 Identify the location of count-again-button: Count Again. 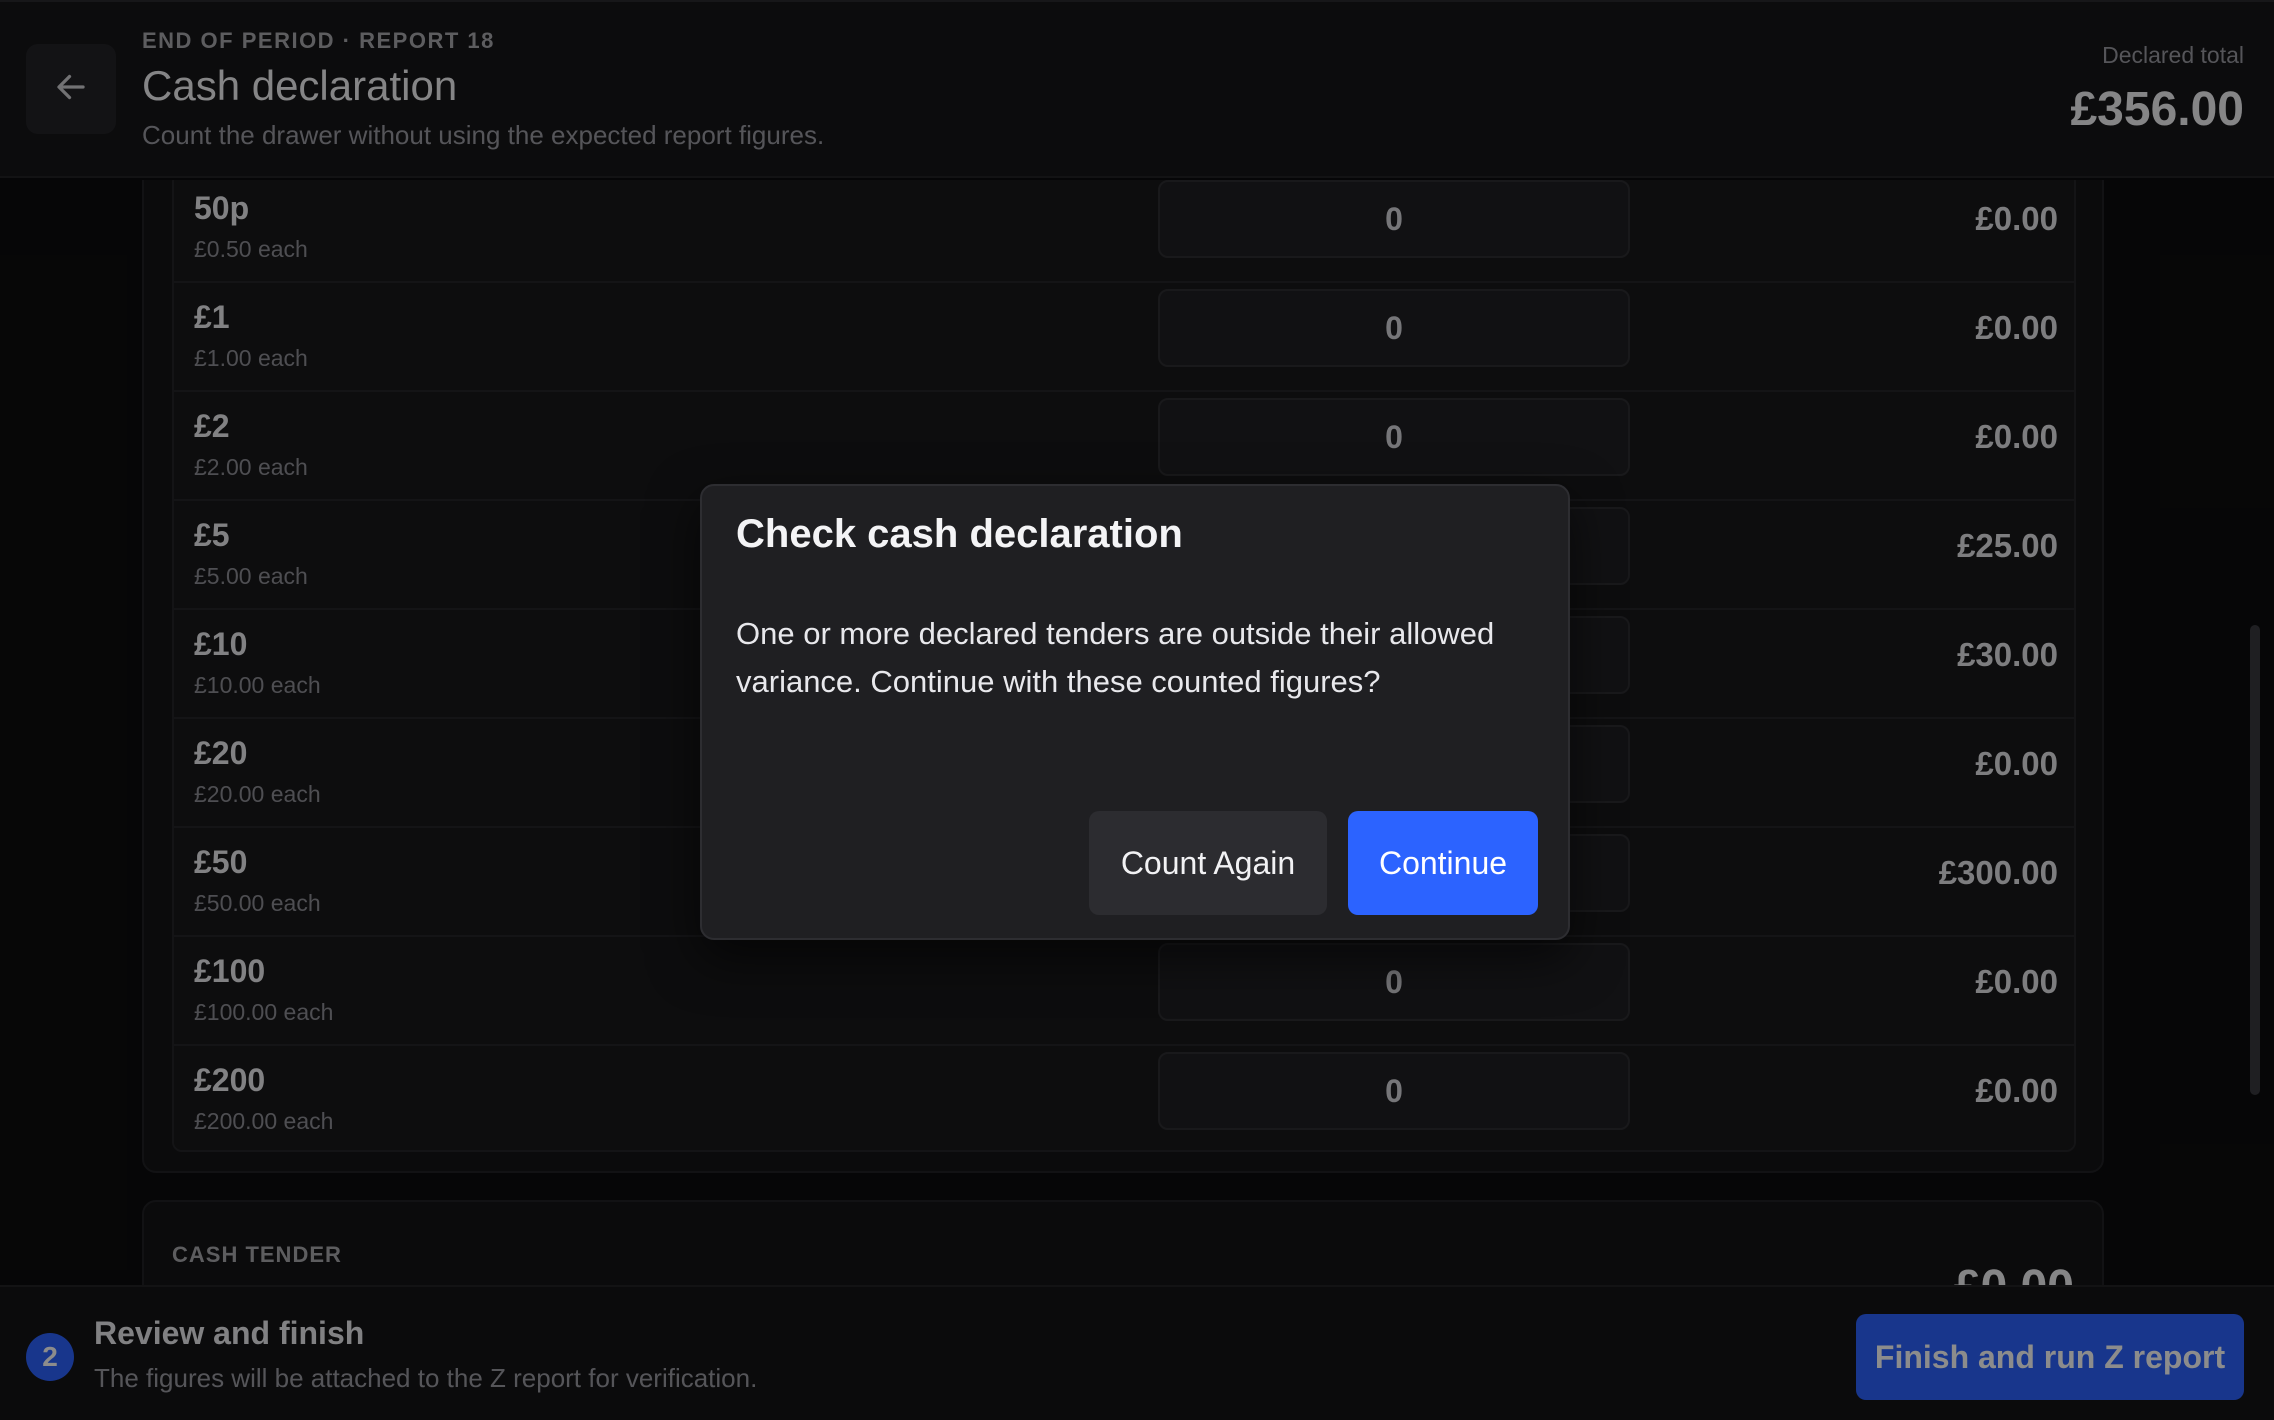
(1208, 863).